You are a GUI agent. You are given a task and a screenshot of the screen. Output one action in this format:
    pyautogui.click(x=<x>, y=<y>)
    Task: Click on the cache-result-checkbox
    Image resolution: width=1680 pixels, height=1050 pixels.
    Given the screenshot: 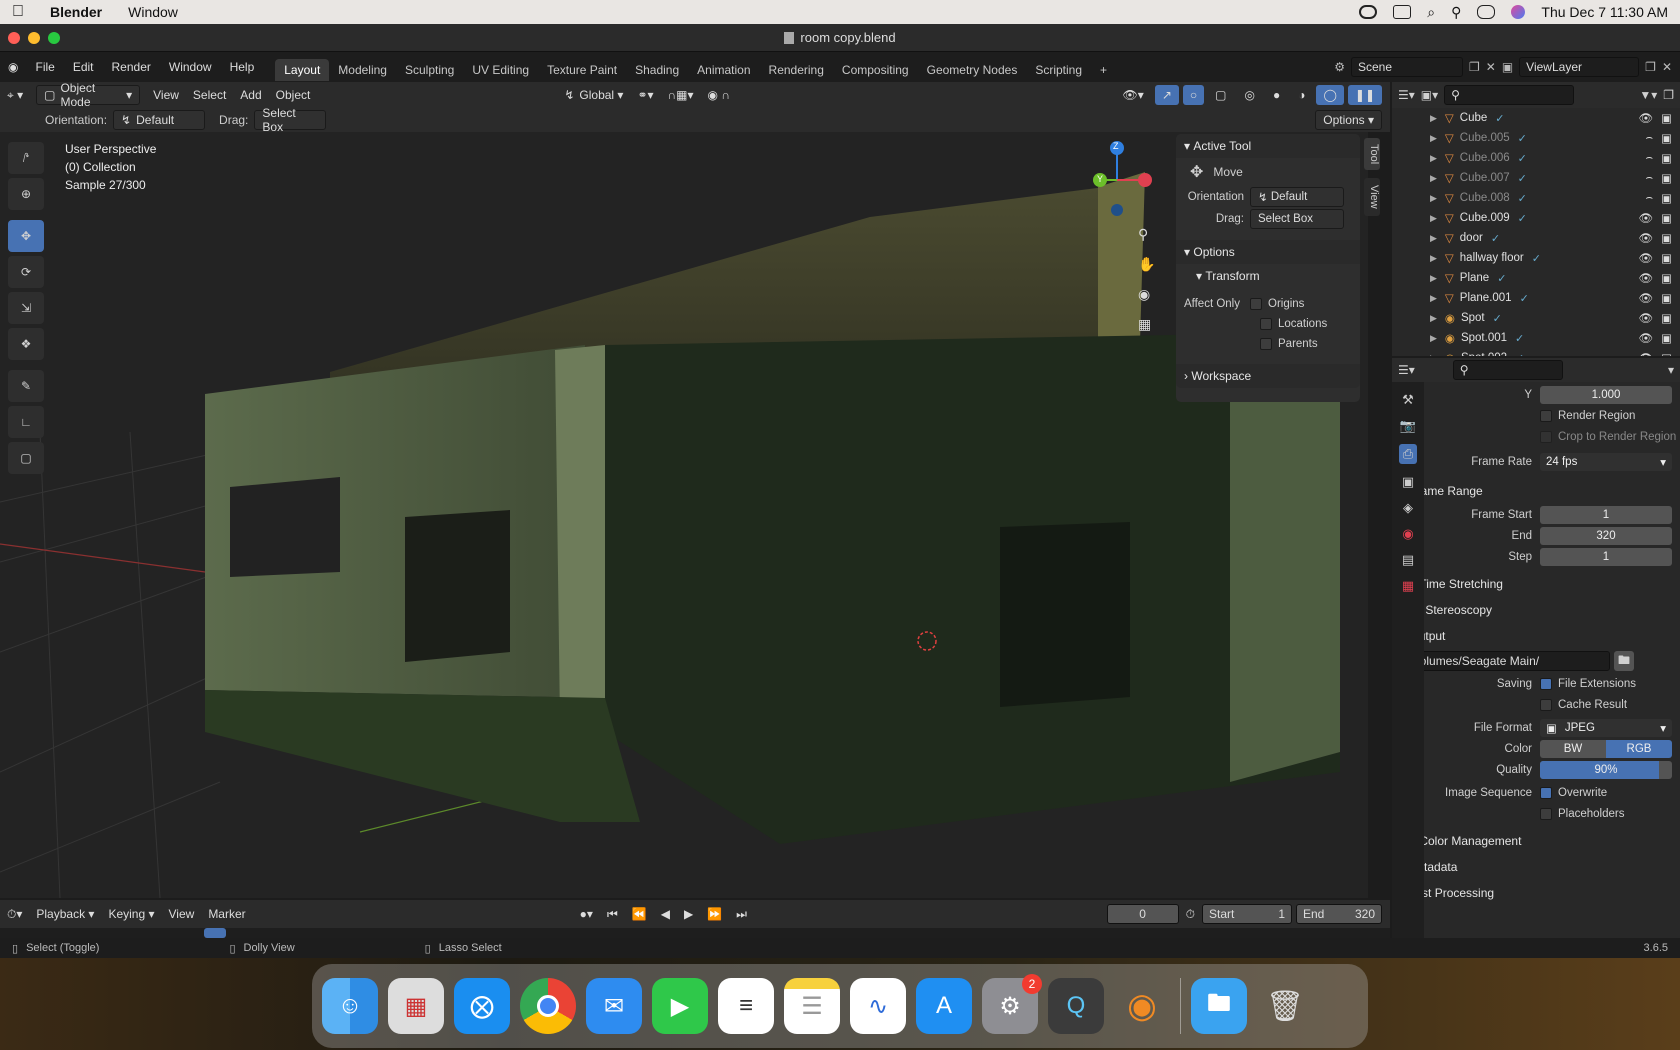 What is the action you would take?
    pyautogui.click(x=1546, y=704)
    